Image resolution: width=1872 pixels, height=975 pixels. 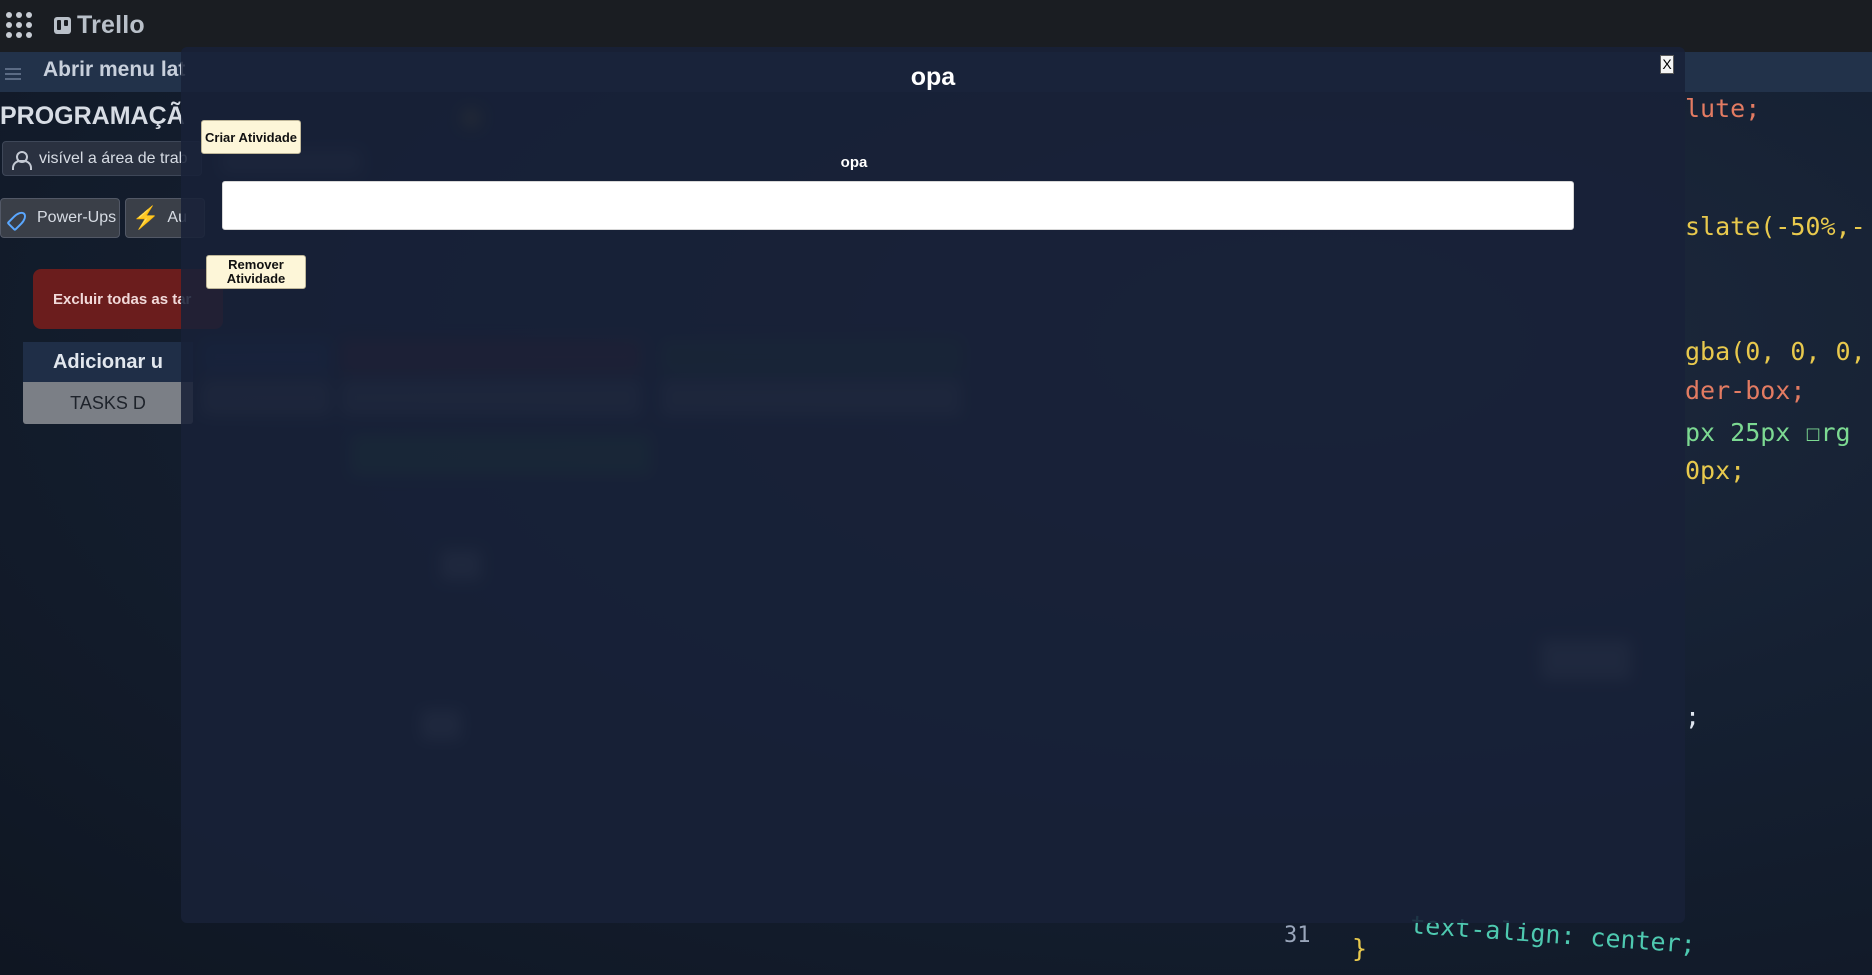 I want to click on add-column-header: Adicionar u, so click(x=108, y=362).